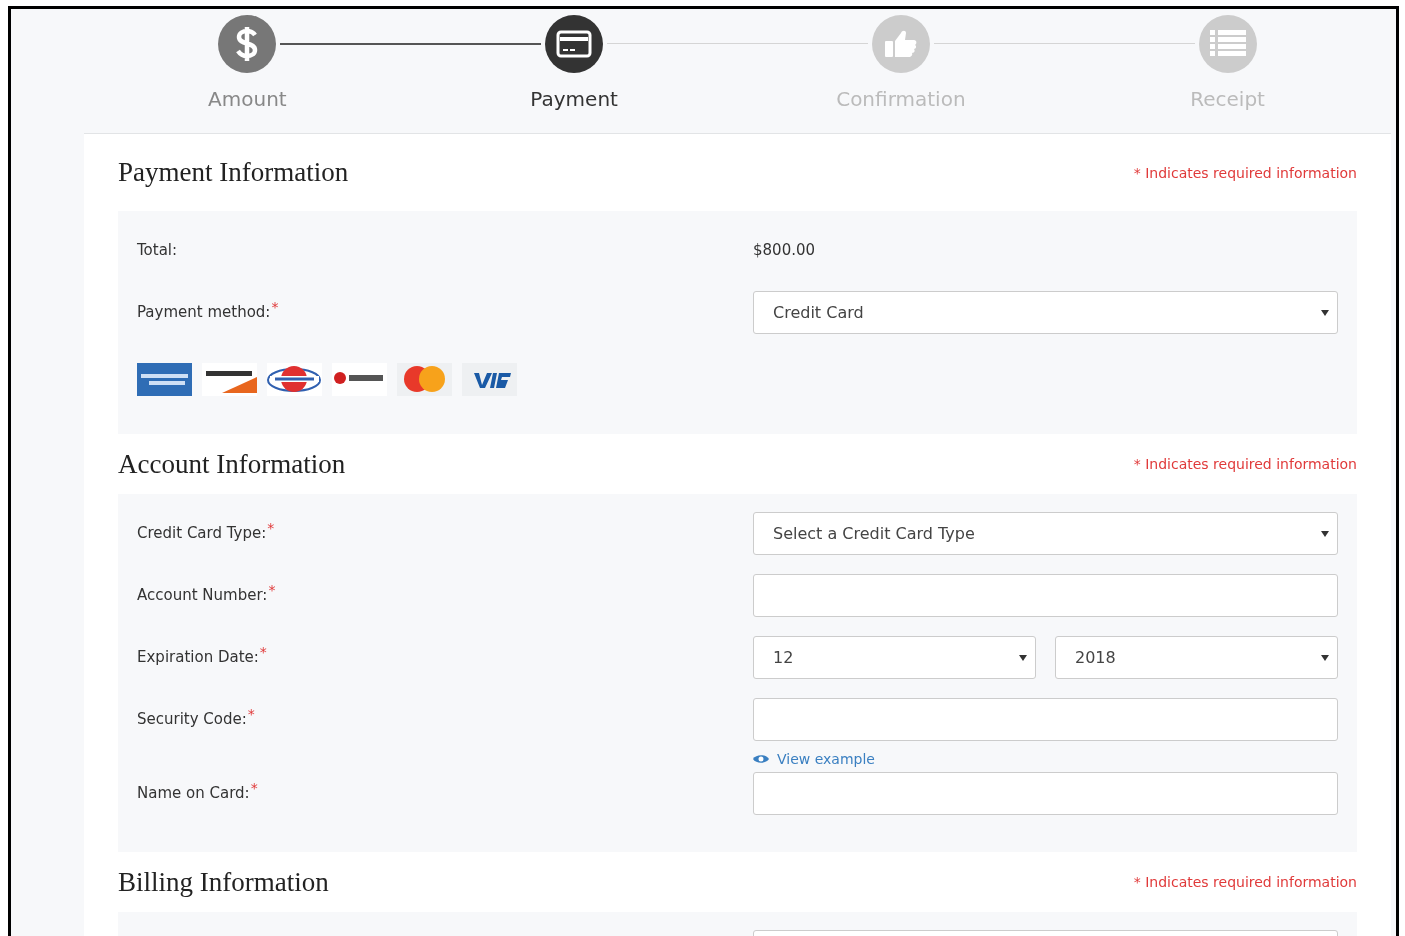  What do you see at coordinates (1045, 312) in the screenshot?
I see `select-field: Credit Card` at bounding box center [1045, 312].